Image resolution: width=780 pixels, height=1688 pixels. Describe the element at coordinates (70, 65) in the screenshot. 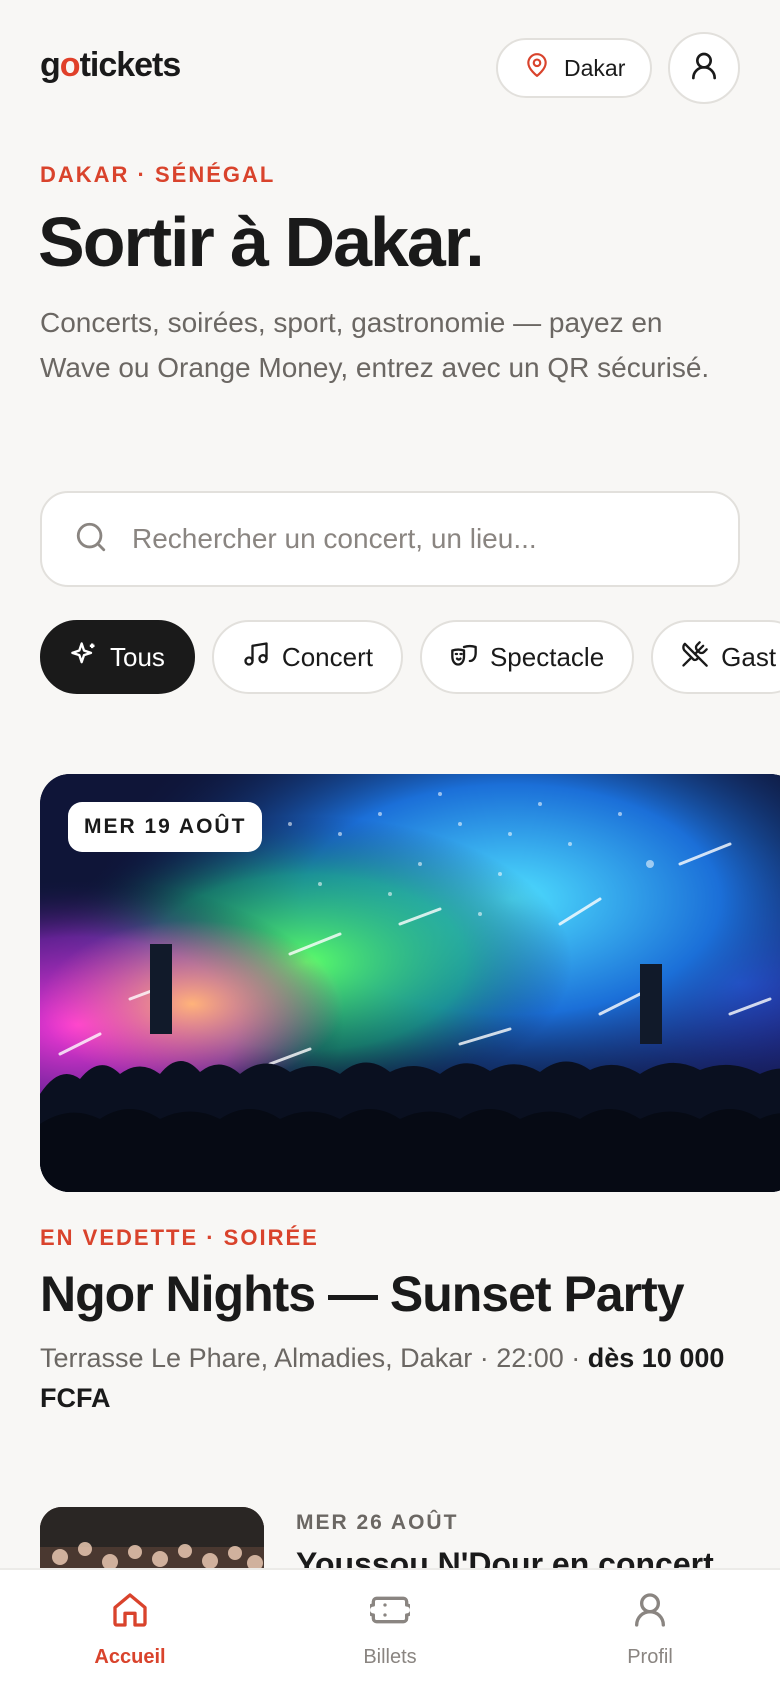

I see `logo-o: o` at that location.